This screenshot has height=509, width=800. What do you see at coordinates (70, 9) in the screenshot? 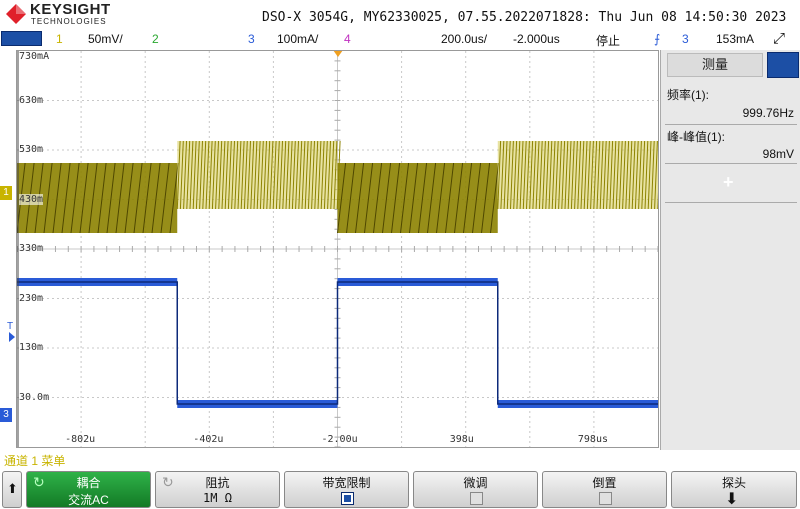
I see `brand-name: KEYSIGHT` at bounding box center [70, 9].